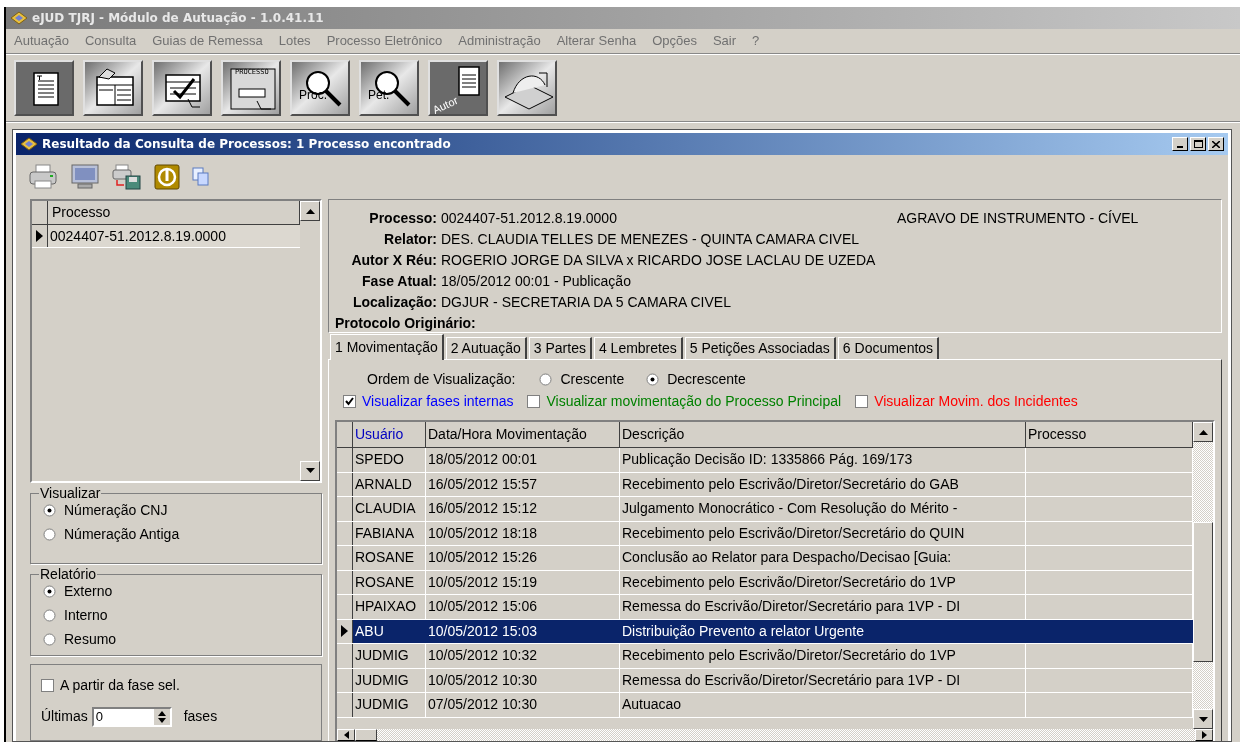 This screenshot has height=742, width=1242. Describe the element at coordinates (1018, 218) in the screenshot. I see `case-class: AGRAVO DE INSTRUMENTO - CÍVEL` at that location.